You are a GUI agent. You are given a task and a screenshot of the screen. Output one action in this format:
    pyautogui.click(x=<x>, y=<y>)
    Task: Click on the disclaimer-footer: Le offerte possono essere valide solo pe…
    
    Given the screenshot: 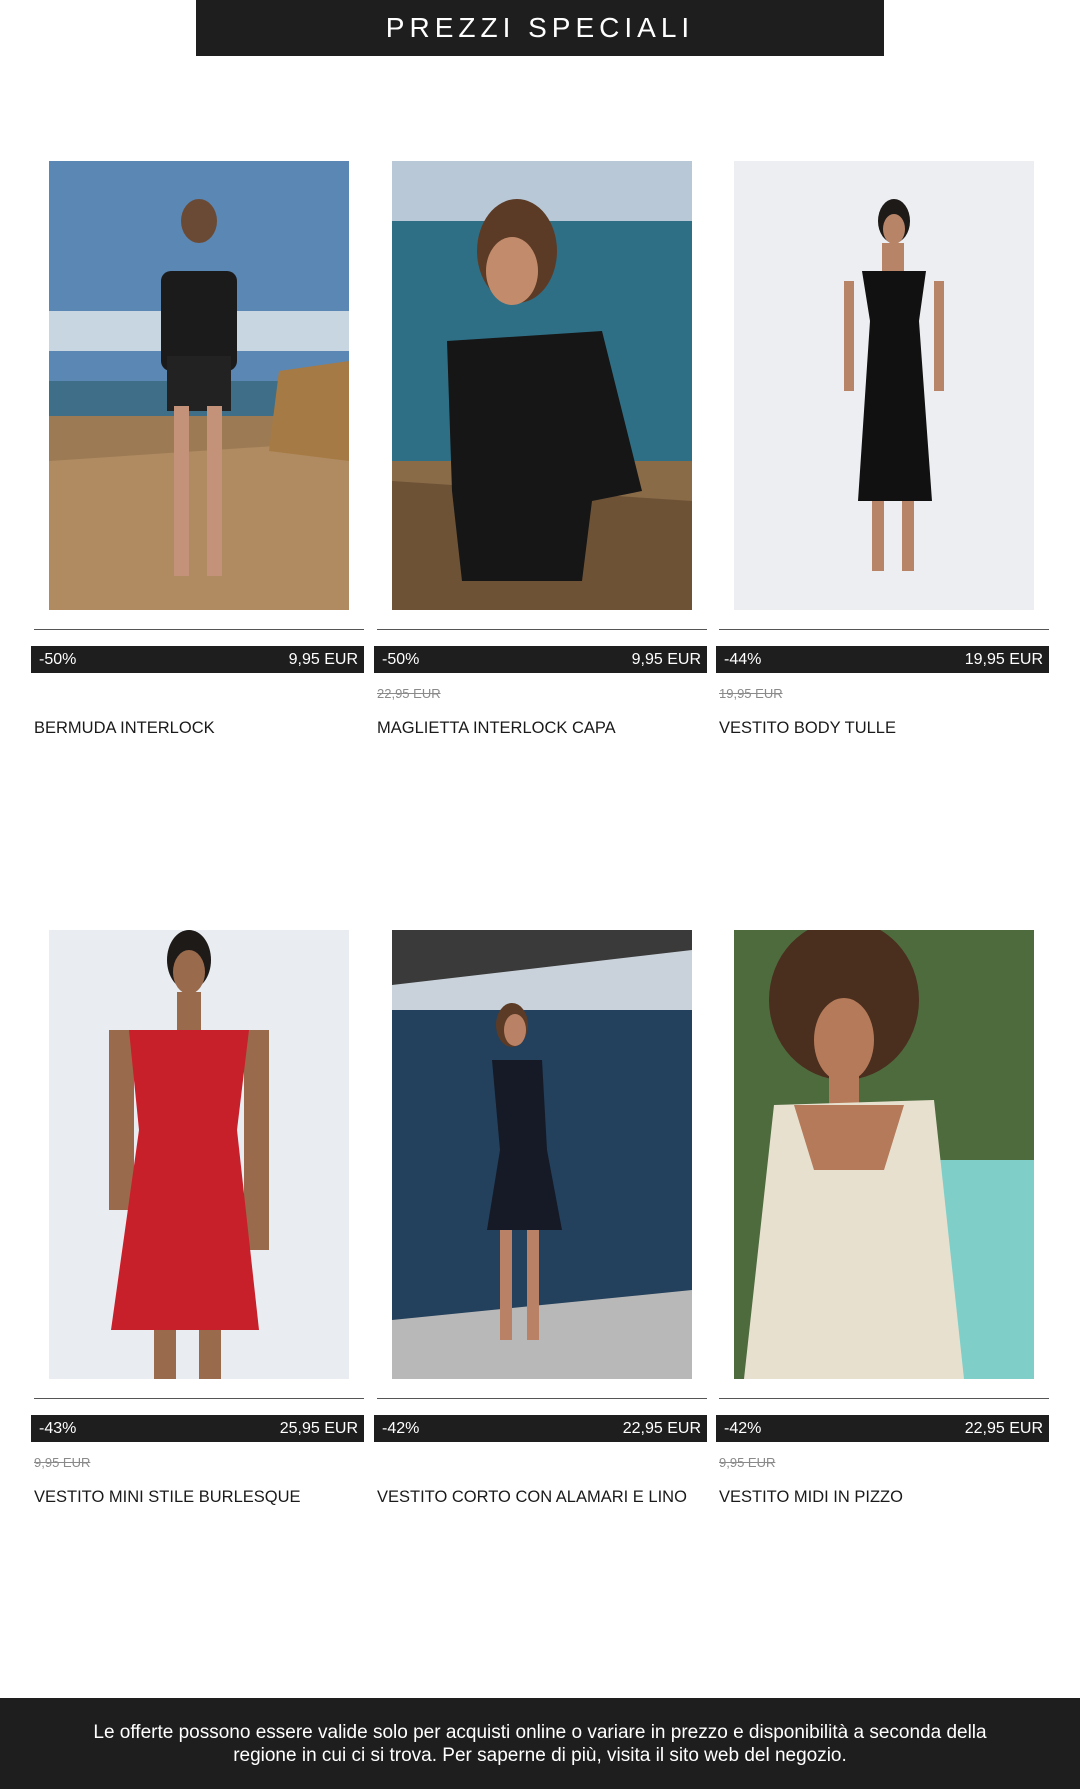 What is the action you would take?
    pyautogui.click(x=540, y=1743)
    